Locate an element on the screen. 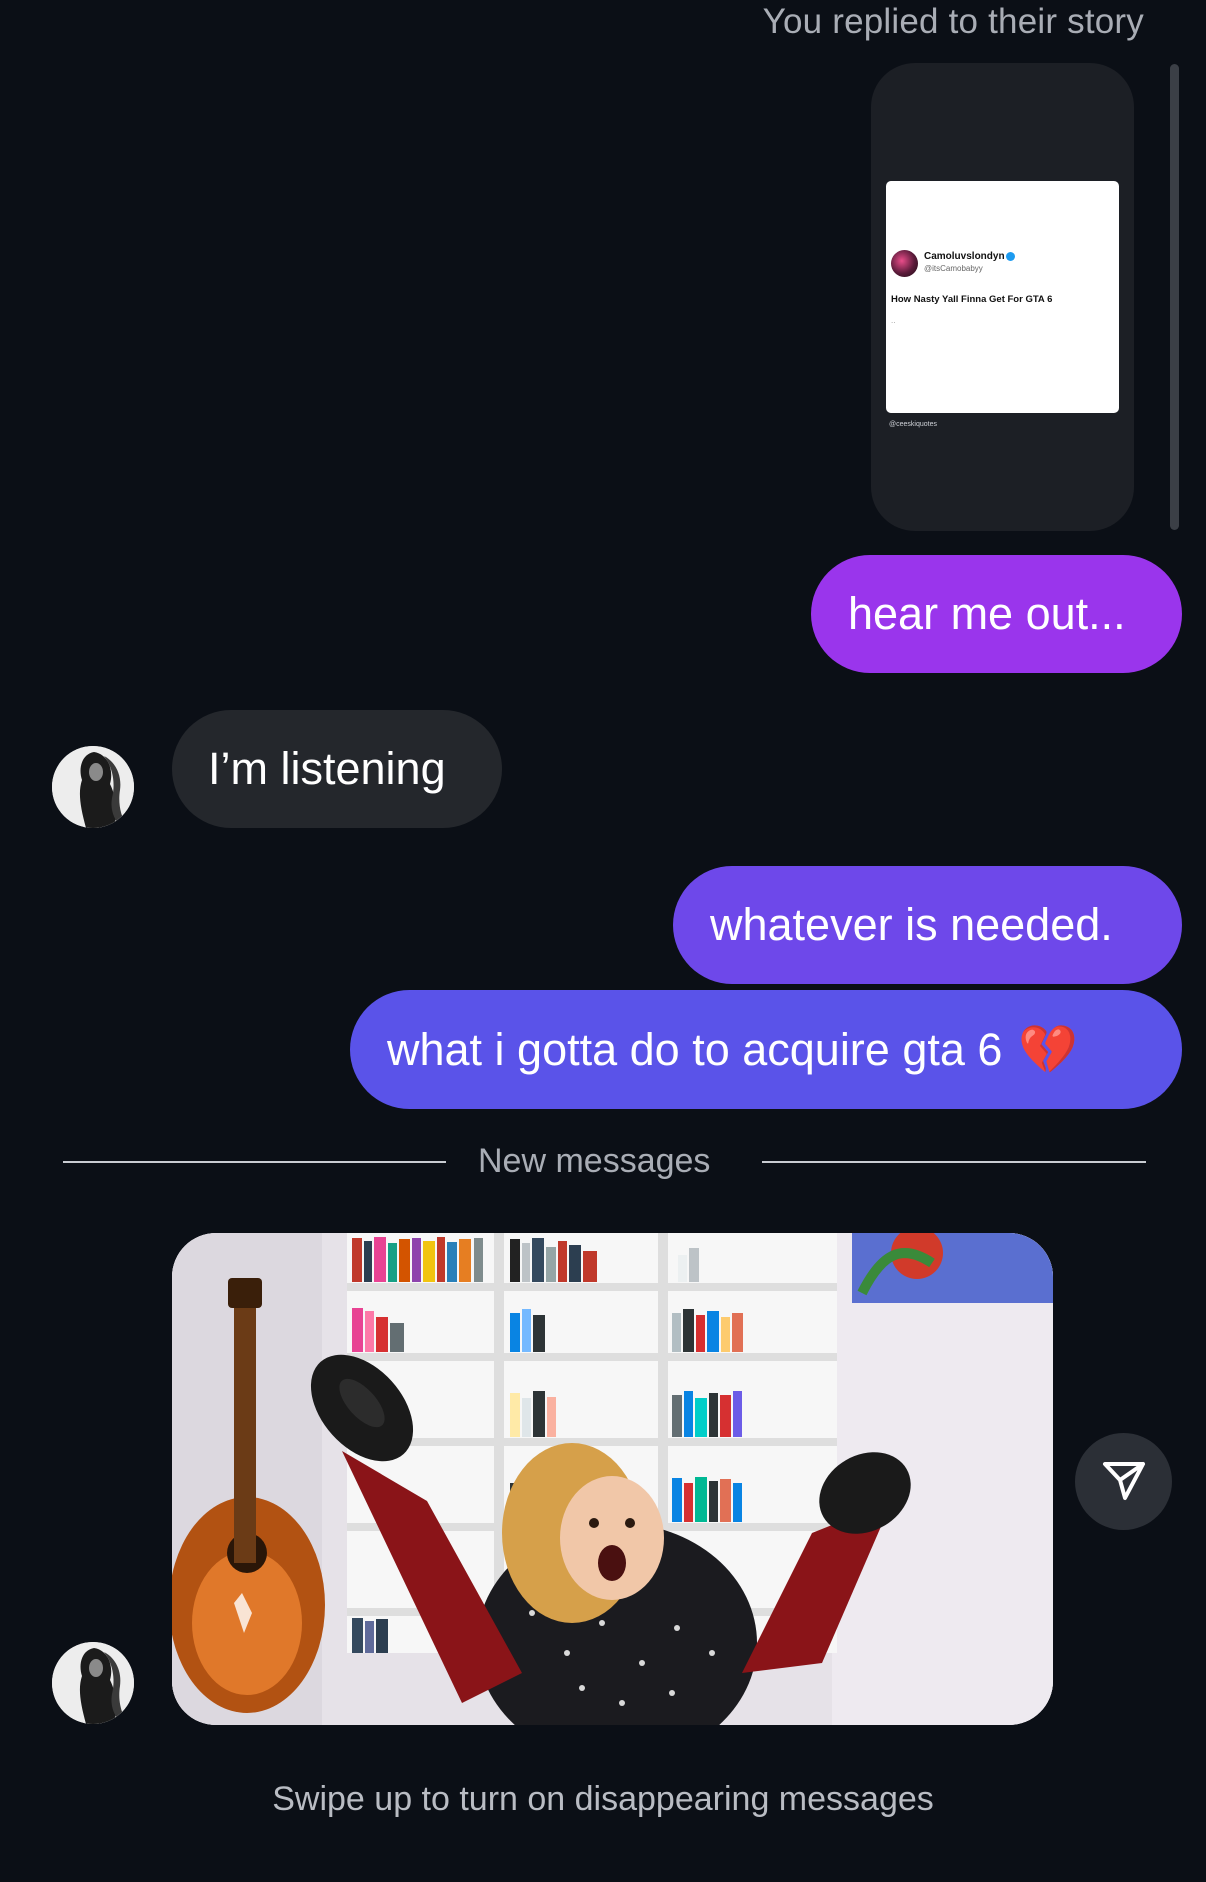 The height and width of the screenshot is (1882, 1206). message-bubble-sent: whatever is needed. is located at coordinates (927, 925).